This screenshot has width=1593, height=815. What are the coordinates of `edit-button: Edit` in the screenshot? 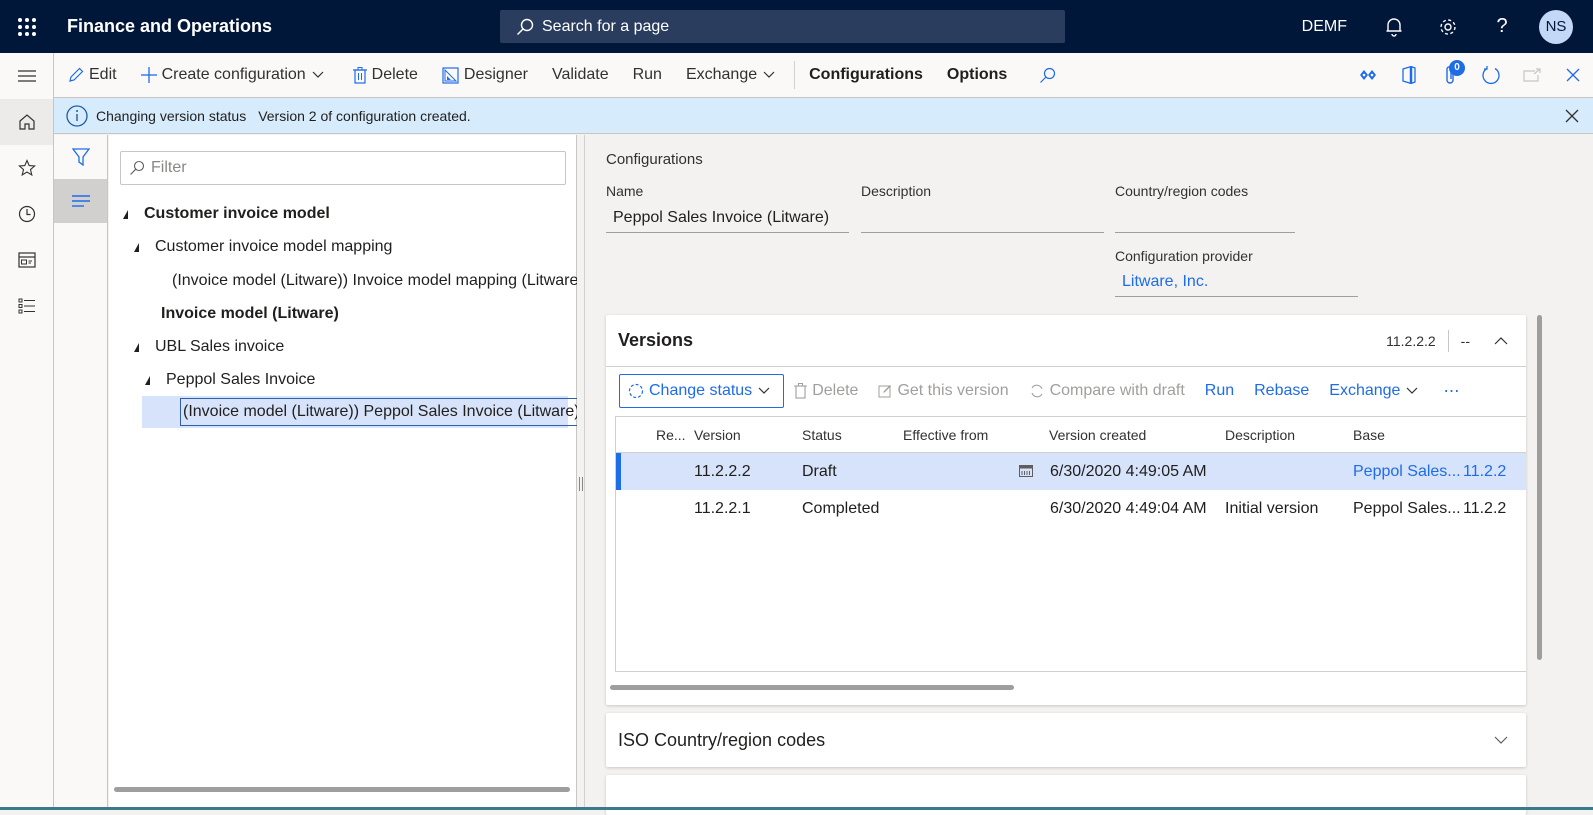 It's located at (91, 75).